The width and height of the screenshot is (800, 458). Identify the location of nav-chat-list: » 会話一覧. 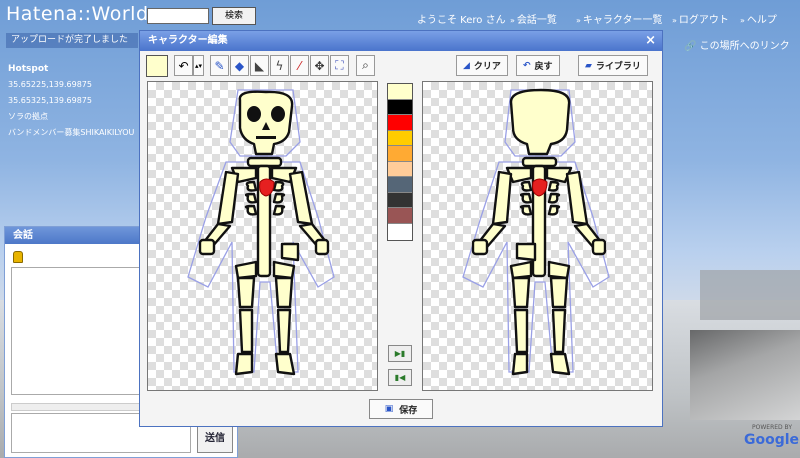
(533, 18).